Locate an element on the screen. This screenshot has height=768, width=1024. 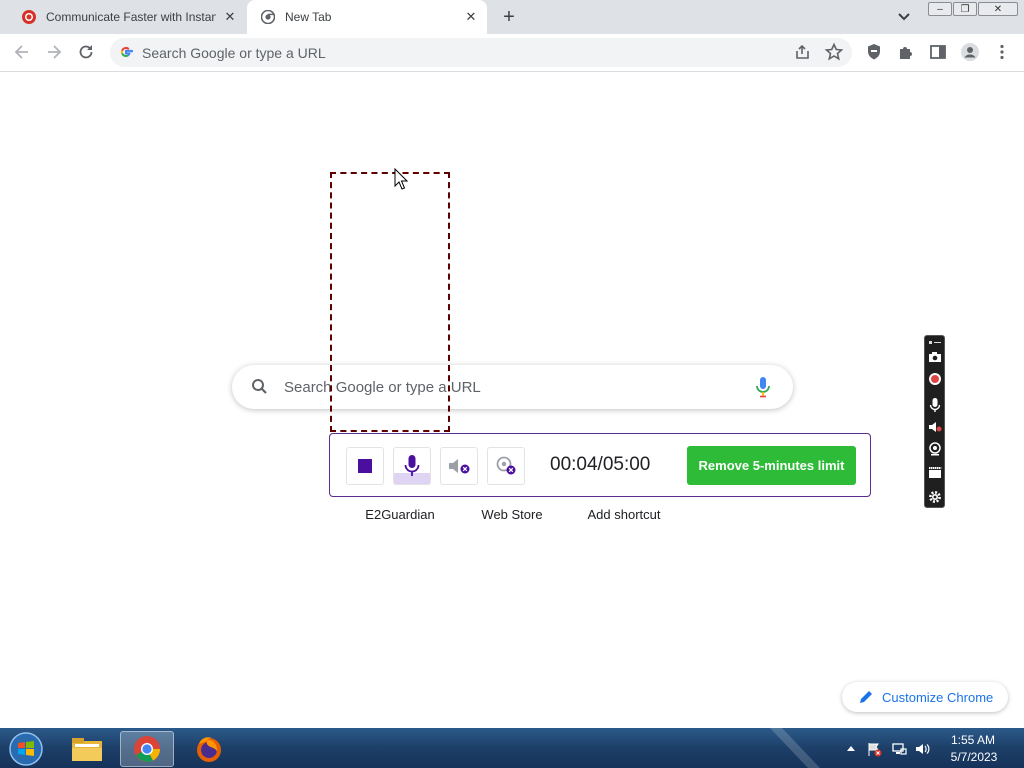
tab-communicate: Communicate Faster with Instant ✕ is located at coordinates (127, 17).